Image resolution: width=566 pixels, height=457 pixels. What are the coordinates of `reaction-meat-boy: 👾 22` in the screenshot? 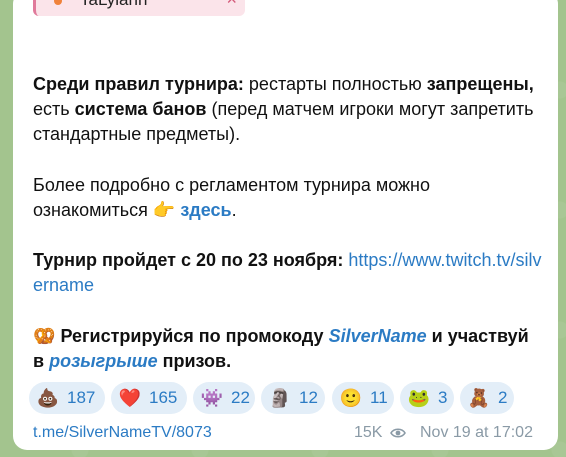 It's located at (224, 398).